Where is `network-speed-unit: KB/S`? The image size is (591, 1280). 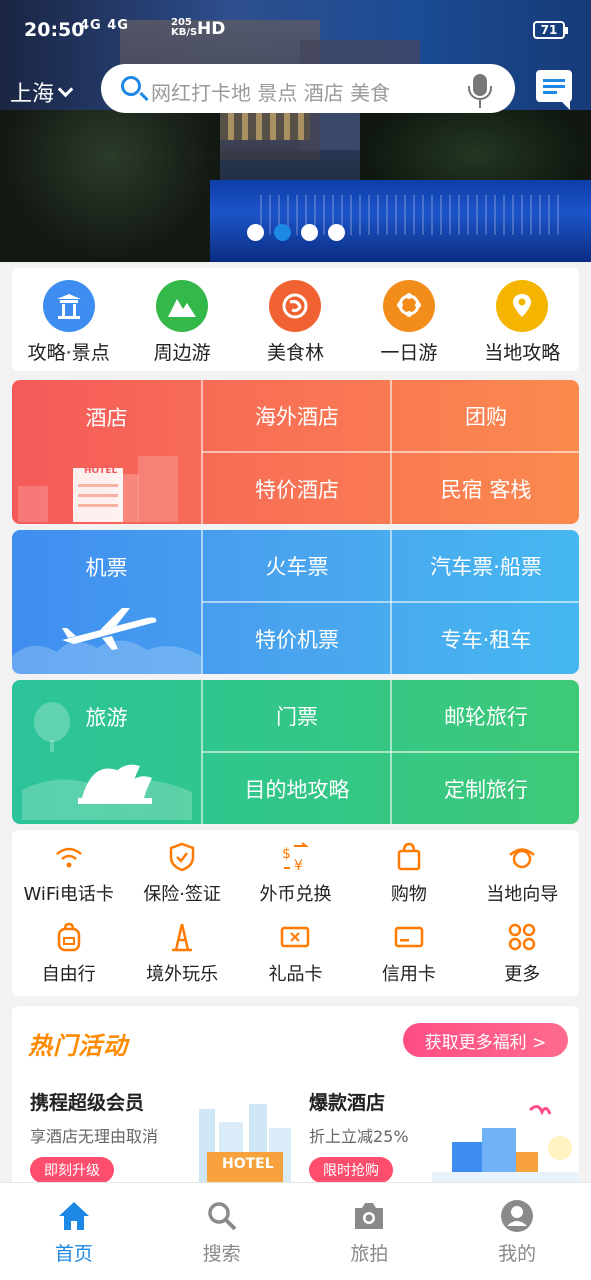
network-speed-unit: KB/S is located at coordinates (184, 32).